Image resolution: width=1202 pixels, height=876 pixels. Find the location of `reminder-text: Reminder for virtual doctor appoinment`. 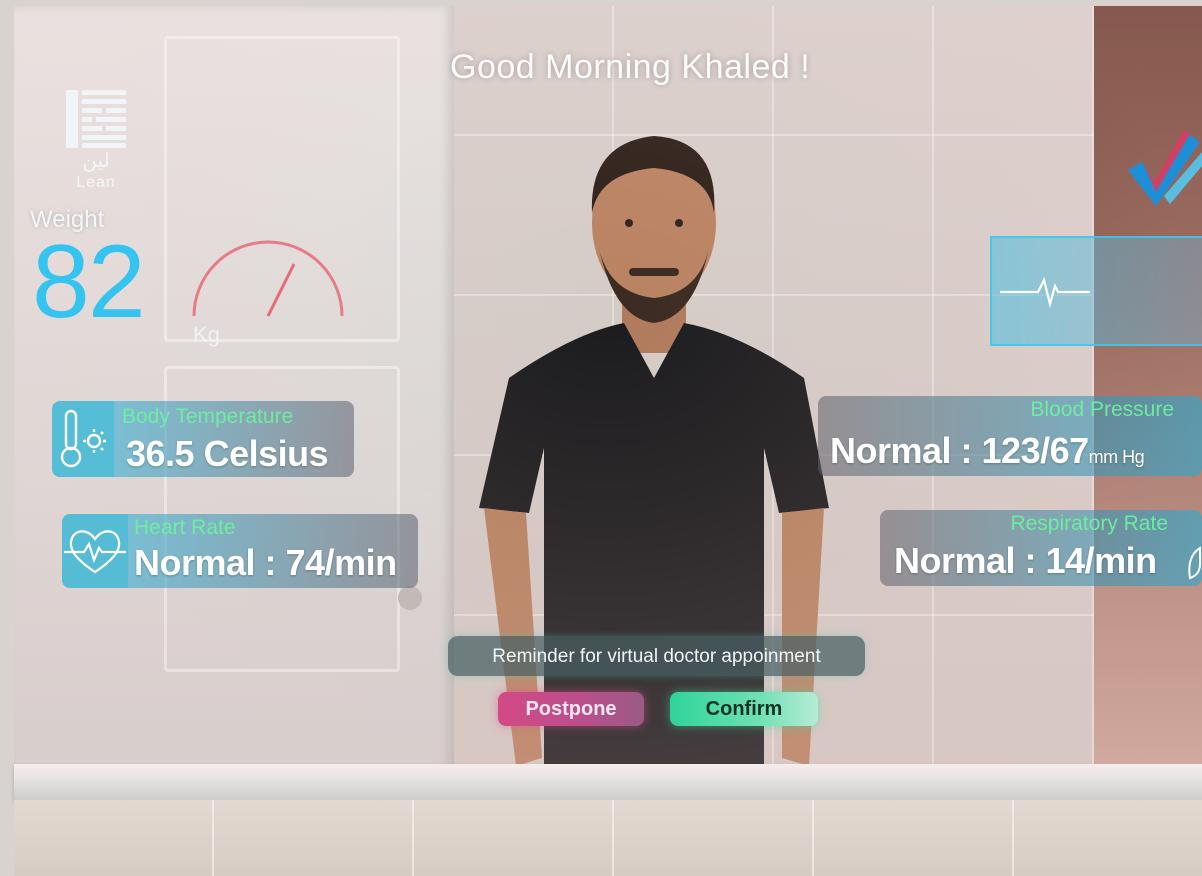

reminder-text: Reminder for virtual doctor appoinment is located at coordinates (656, 656).